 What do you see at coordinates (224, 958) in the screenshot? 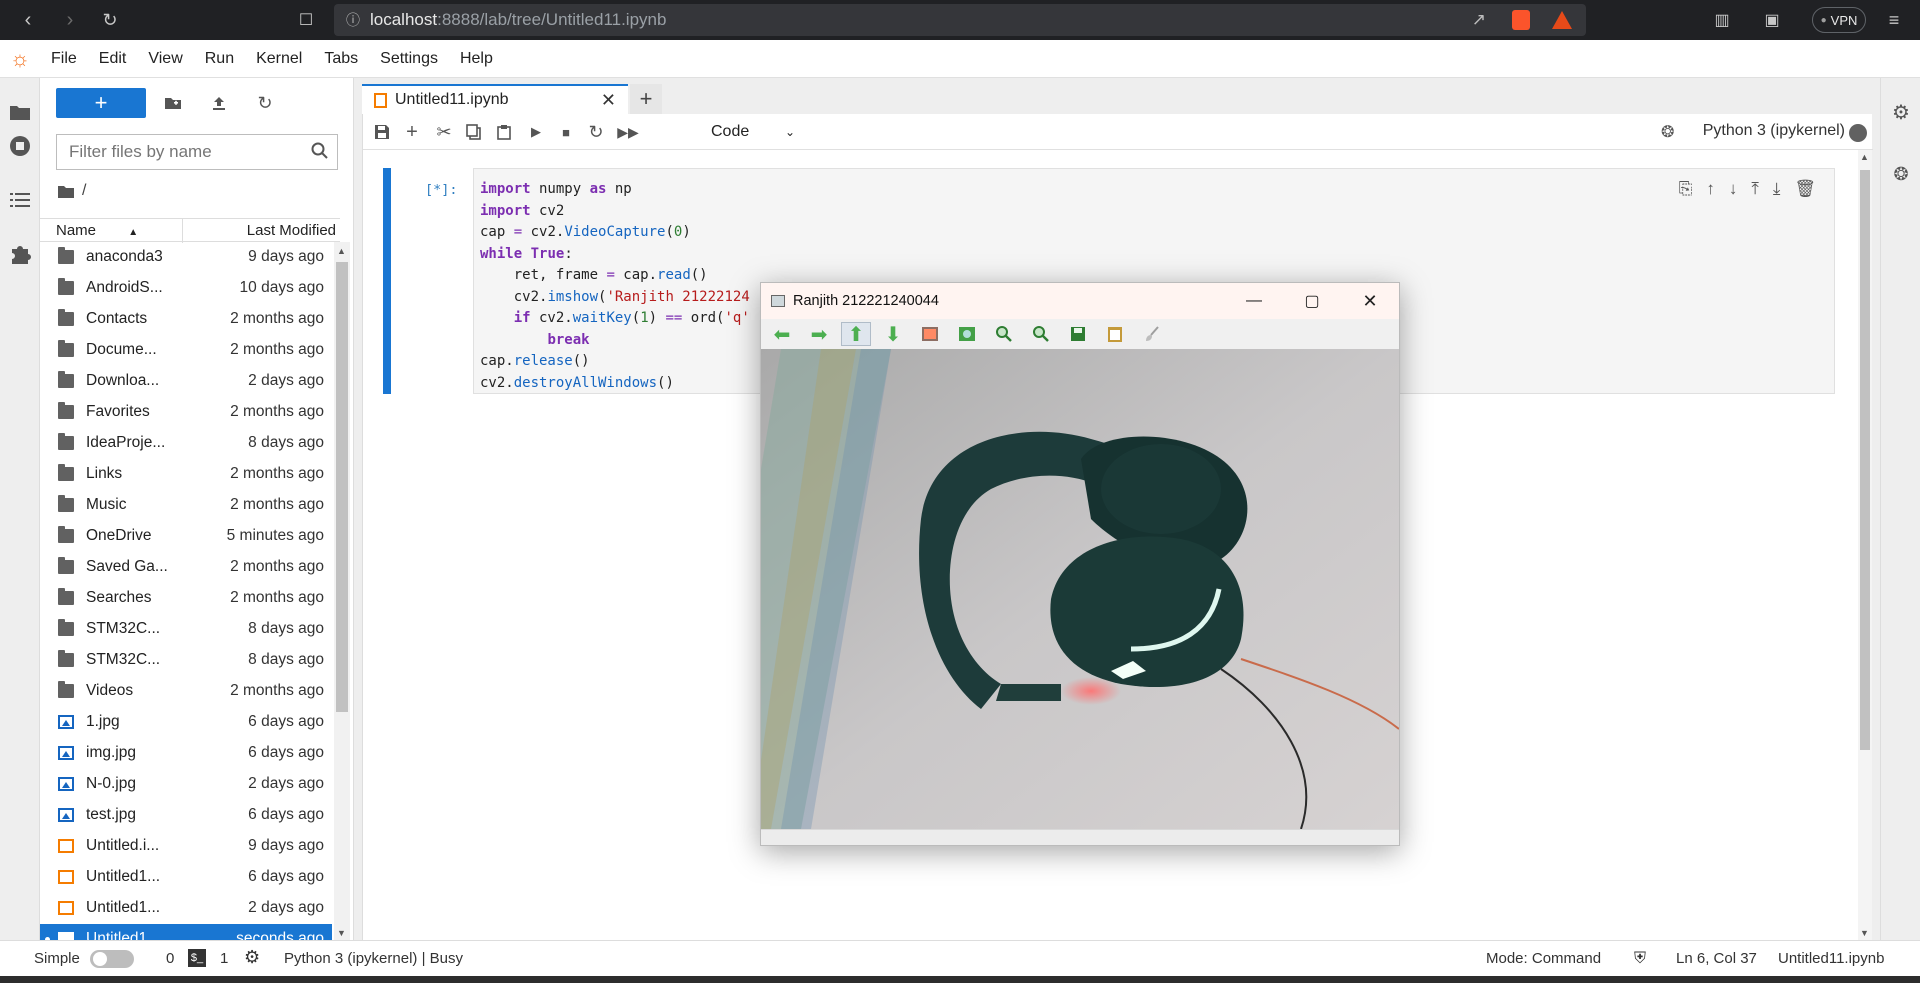
I see `kernel-count: 1` at bounding box center [224, 958].